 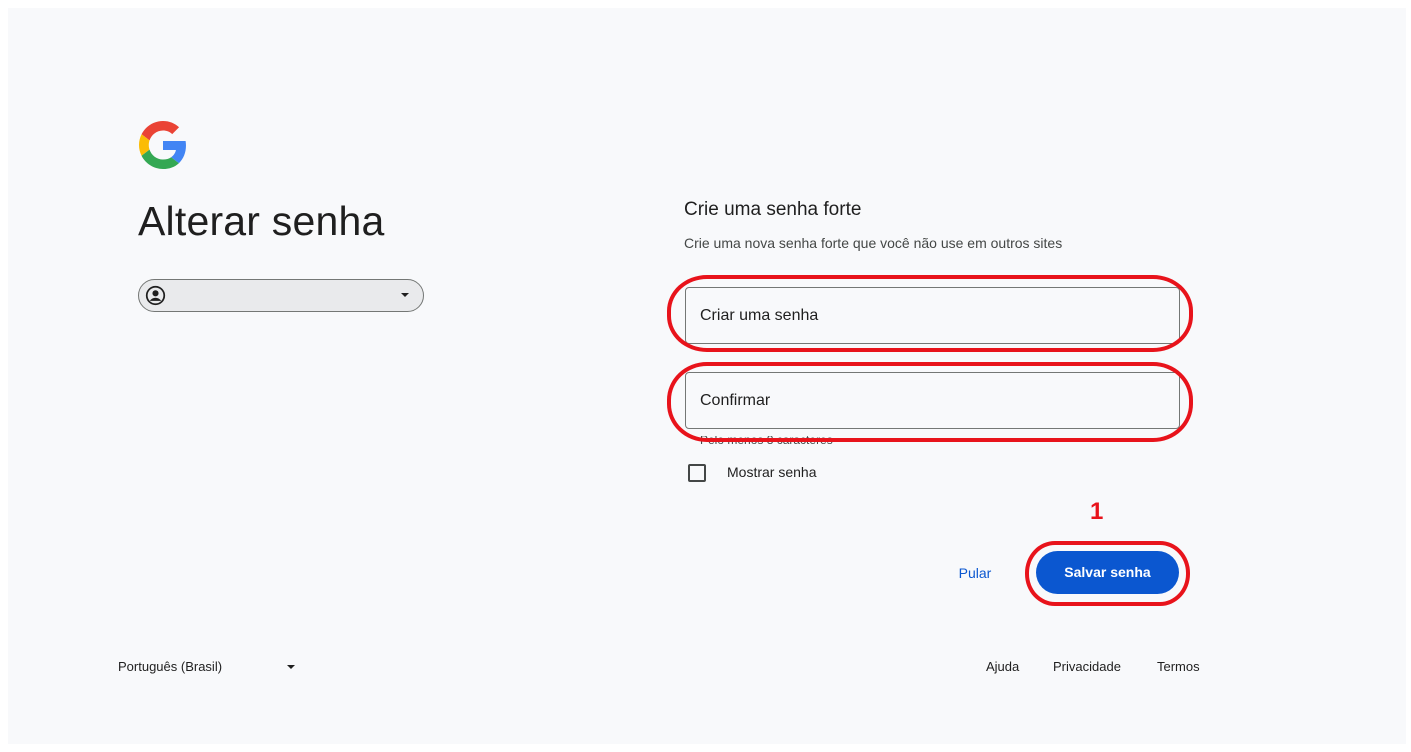 What do you see at coordinates (170, 666) in the screenshot?
I see `language-selector: Português (Brasil)` at bounding box center [170, 666].